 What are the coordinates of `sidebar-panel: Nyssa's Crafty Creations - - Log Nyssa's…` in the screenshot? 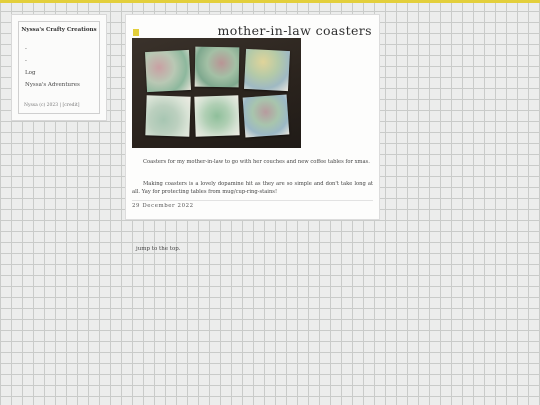 It's located at (59, 67).